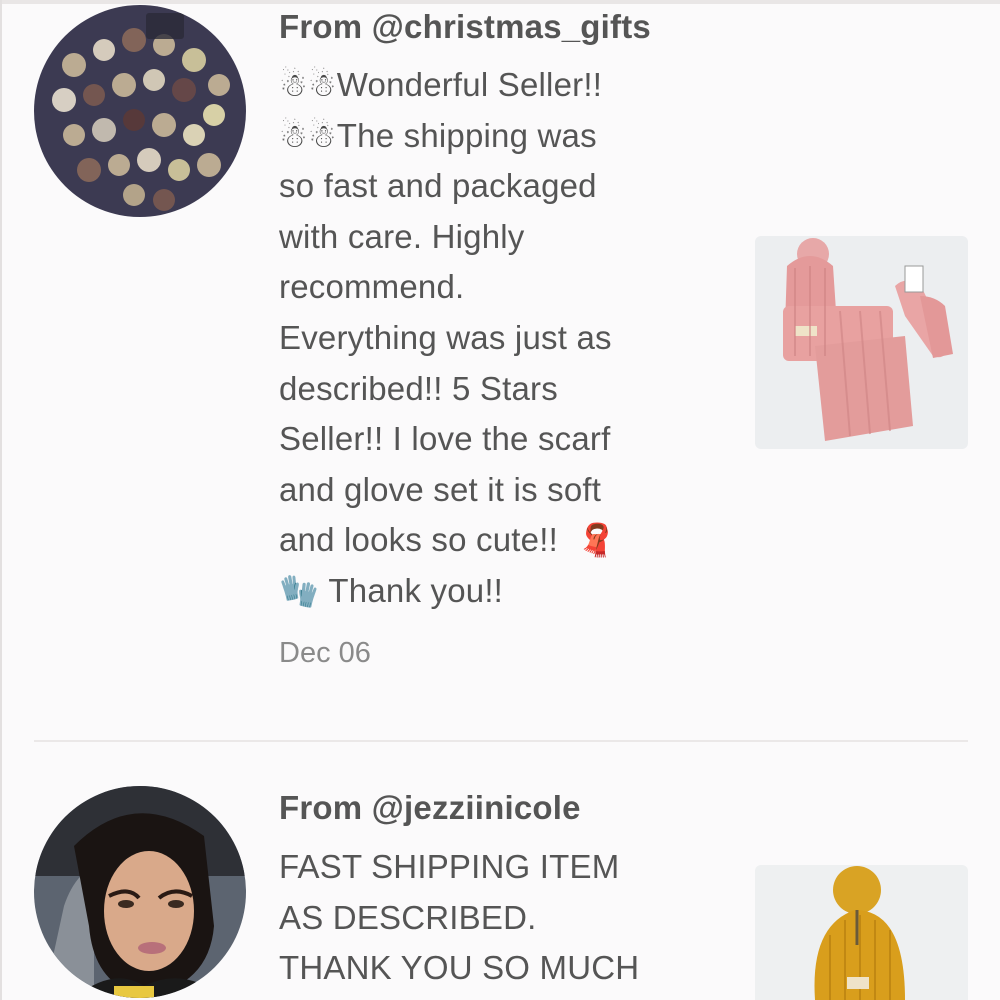  I want to click on review-line: ☃☃Wonderful Seller!!, so click(499, 85).